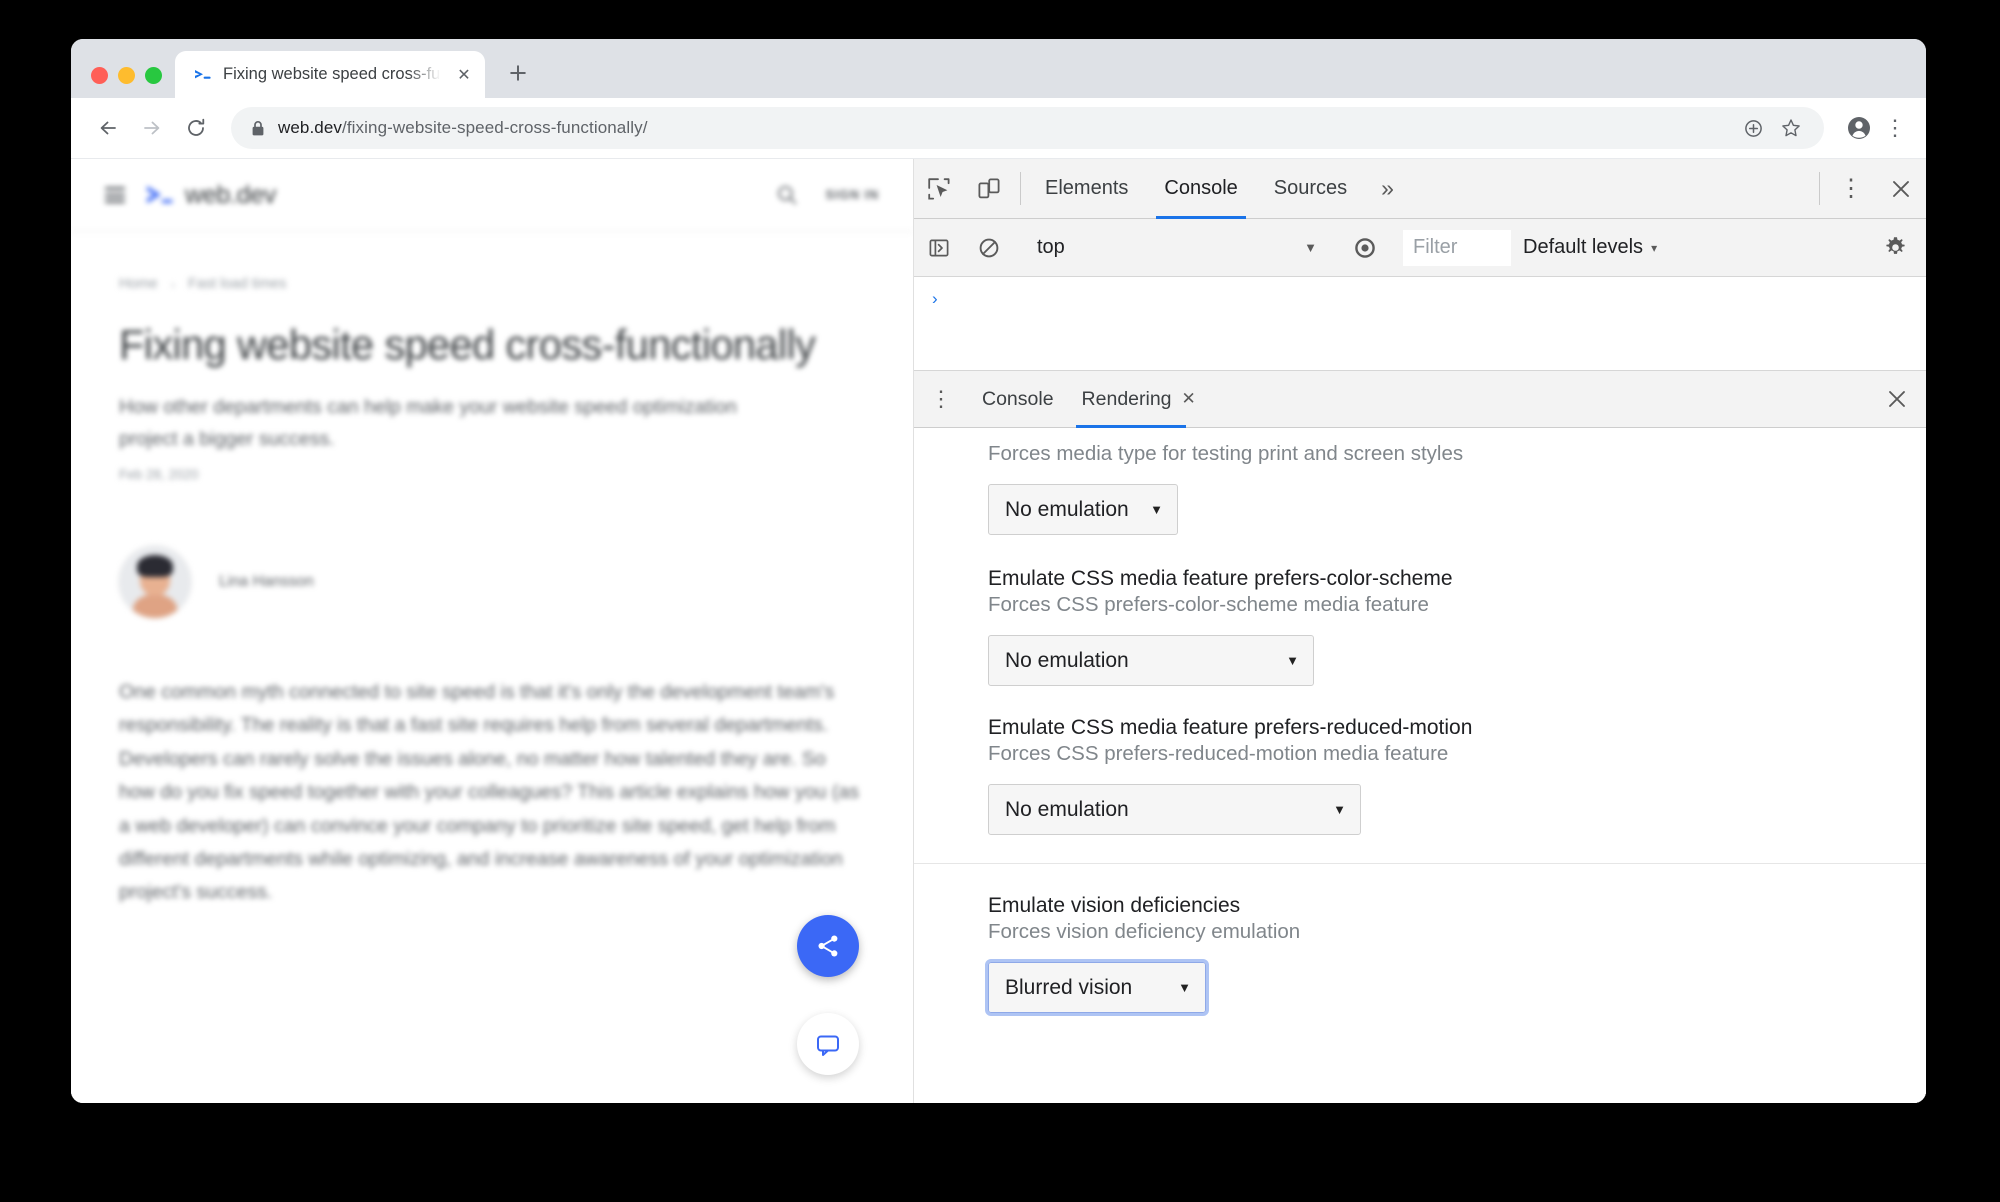 Image resolution: width=2000 pixels, height=1202 pixels. What do you see at coordinates (467, 344) in the screenshot?
I see `page-title: Fixing website speed cross-functionally` at bounding box center [467, 344].